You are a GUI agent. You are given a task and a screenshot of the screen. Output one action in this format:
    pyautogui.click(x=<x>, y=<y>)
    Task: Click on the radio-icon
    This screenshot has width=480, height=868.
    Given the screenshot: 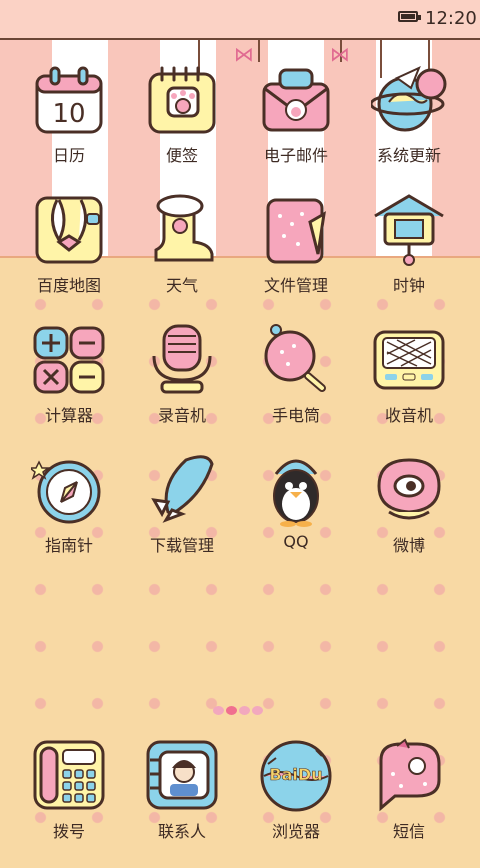 What is the action you would take?
    pyautogui.click(x=409, y=360)
    